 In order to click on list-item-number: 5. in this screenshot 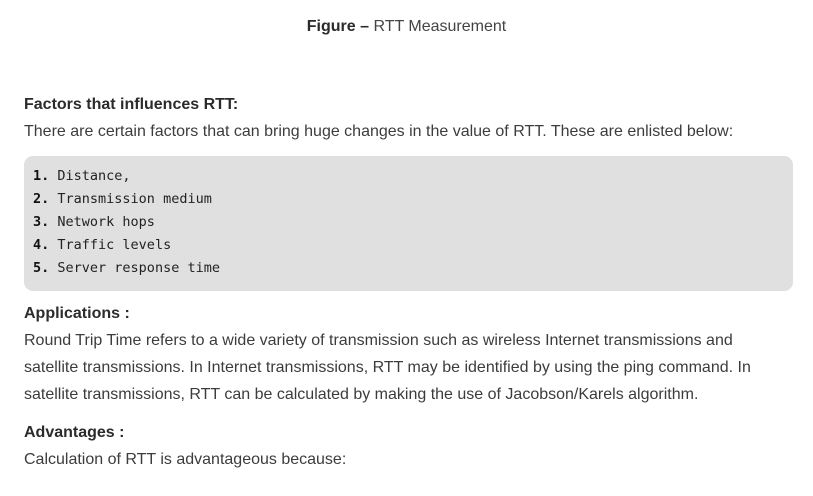, I will do `click(41, 268)`.